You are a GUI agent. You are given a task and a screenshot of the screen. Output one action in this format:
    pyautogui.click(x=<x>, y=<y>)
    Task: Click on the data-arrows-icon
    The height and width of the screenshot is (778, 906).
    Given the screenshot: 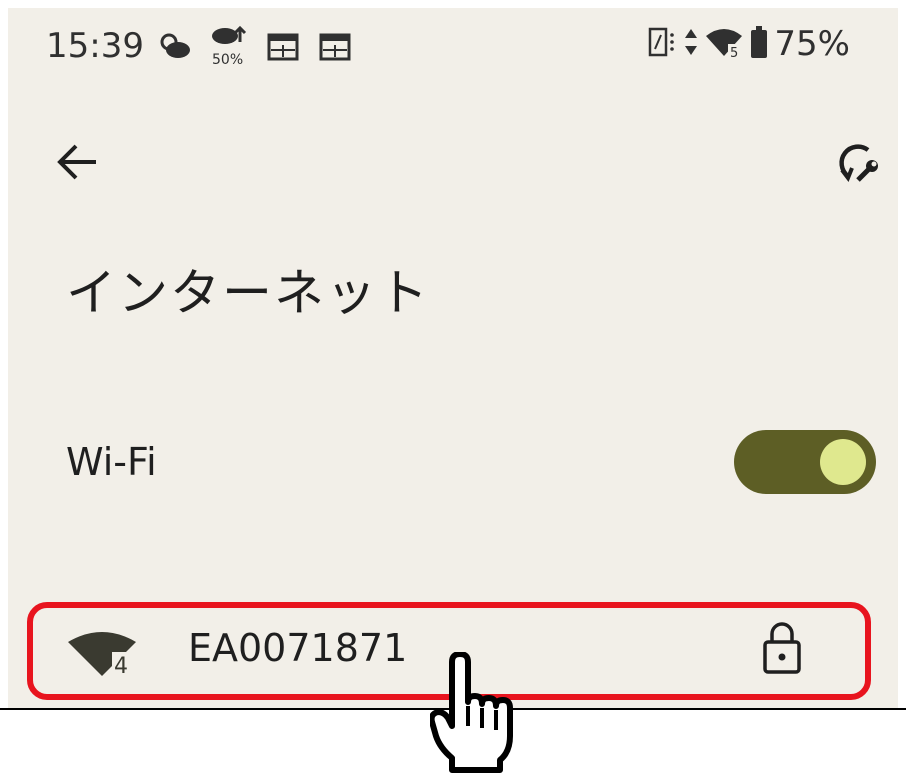 What is the action you would take?
    pyautogui.click(x=691, y=44)
    